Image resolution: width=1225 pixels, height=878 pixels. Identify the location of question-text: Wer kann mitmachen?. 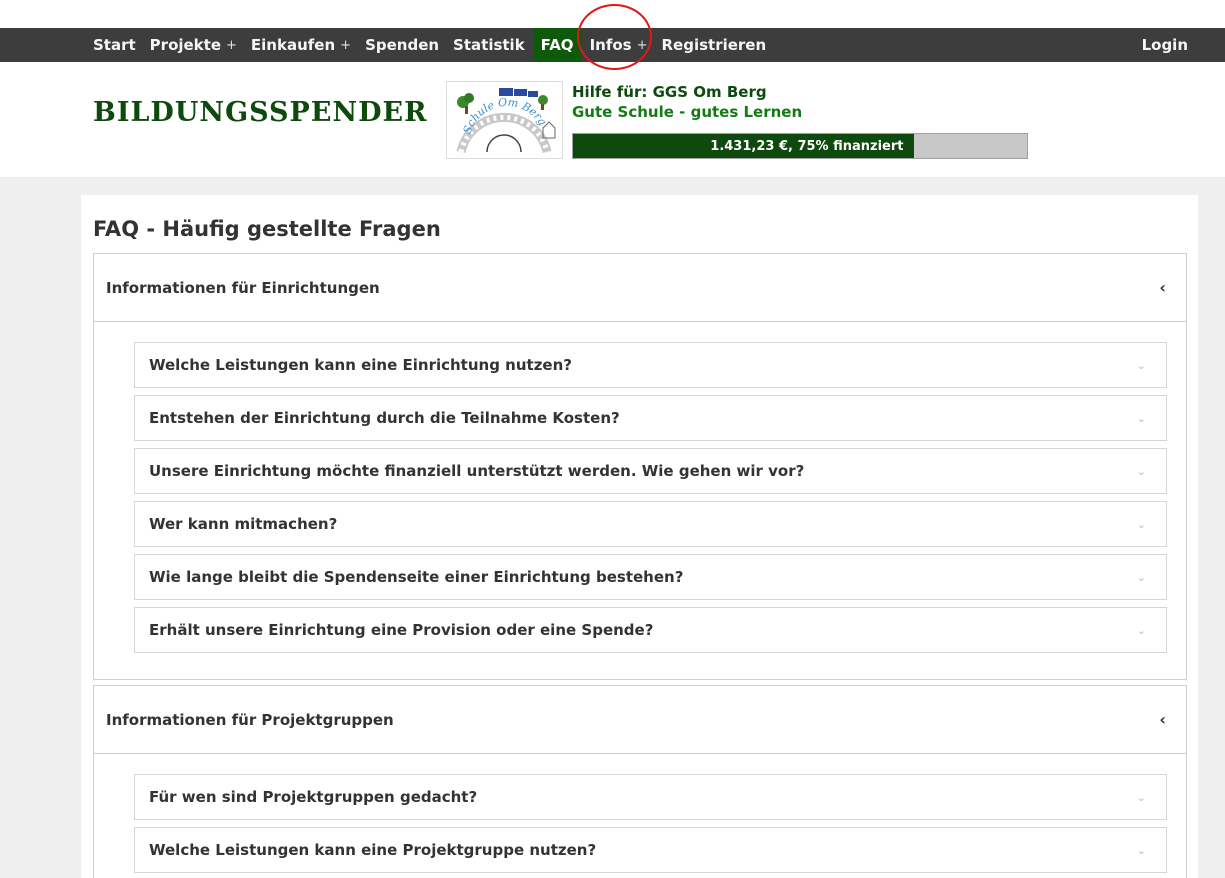
(243, 524).